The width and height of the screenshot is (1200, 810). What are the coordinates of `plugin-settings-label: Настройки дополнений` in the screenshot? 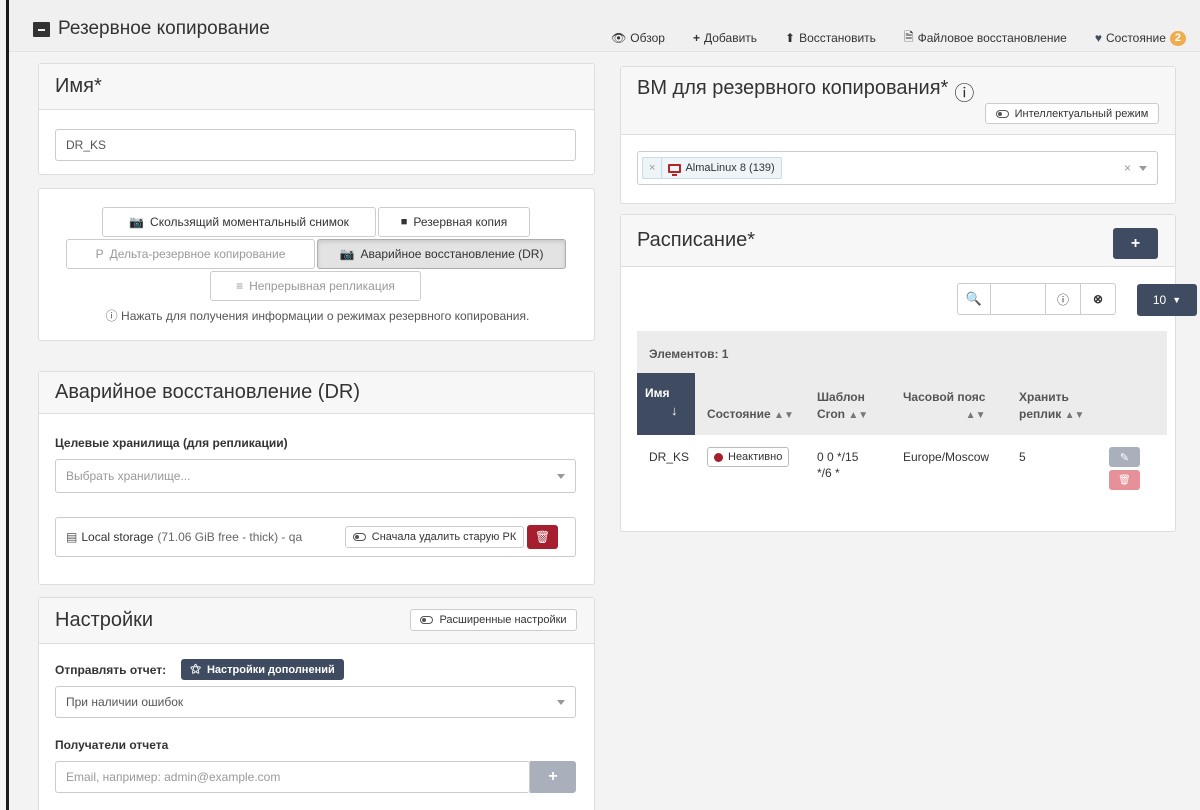 It's located at (270, 669).